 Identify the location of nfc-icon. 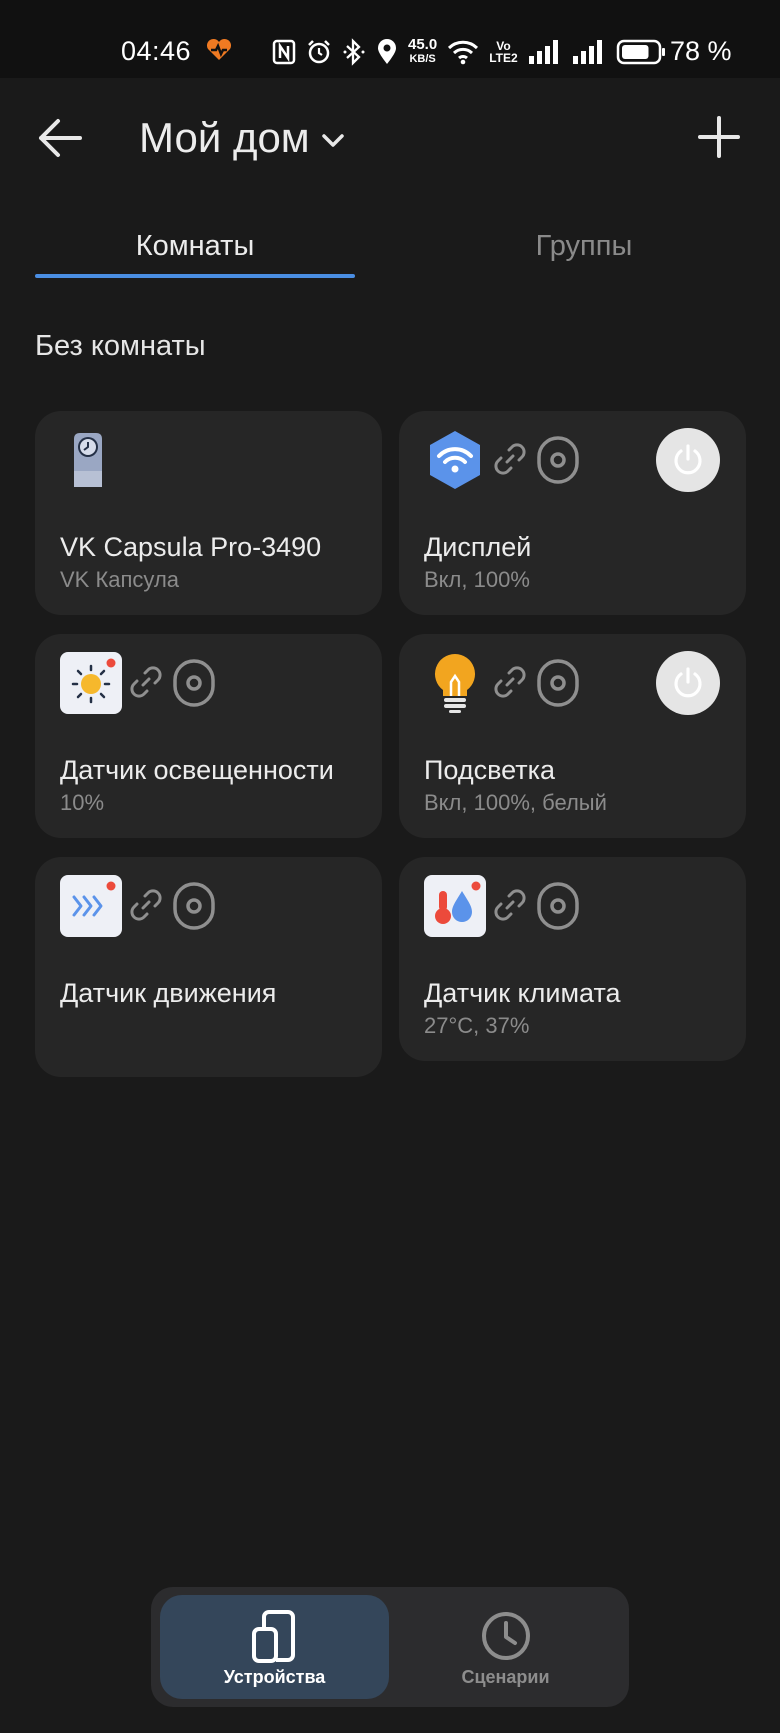
(284, 52).